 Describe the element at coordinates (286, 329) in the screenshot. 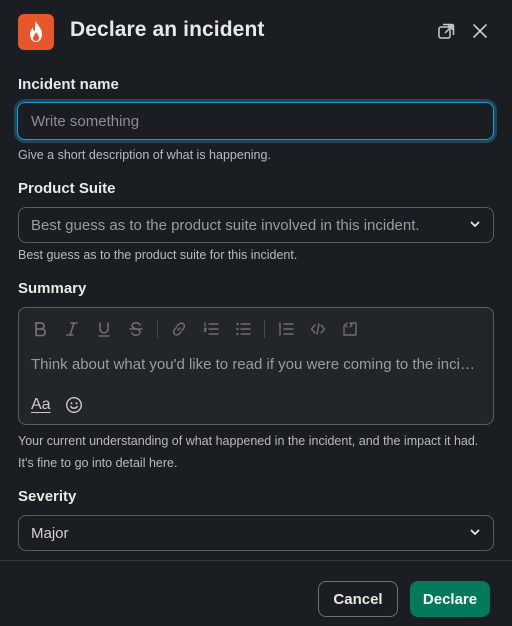

I see `blockquote-icon` at that location.